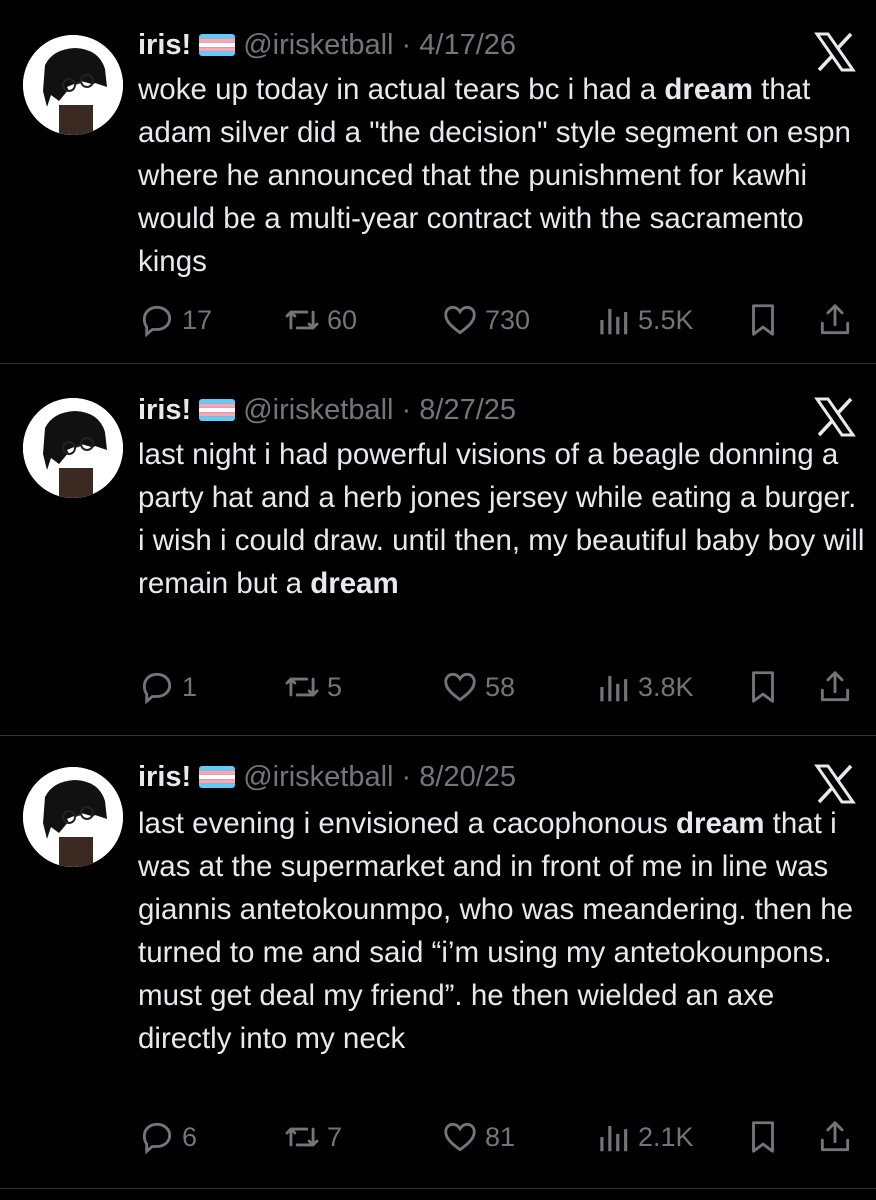 This screenshot has height=1200, width=876. I want to click on retweet-button: 7, so click(312, 1137).